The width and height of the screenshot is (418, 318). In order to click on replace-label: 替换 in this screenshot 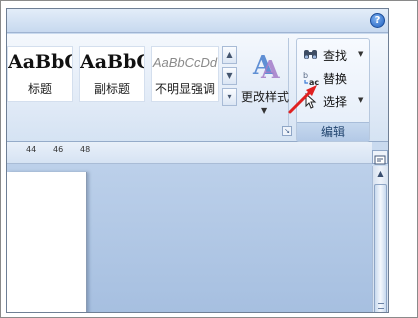, I will do `click(335, 79)`.